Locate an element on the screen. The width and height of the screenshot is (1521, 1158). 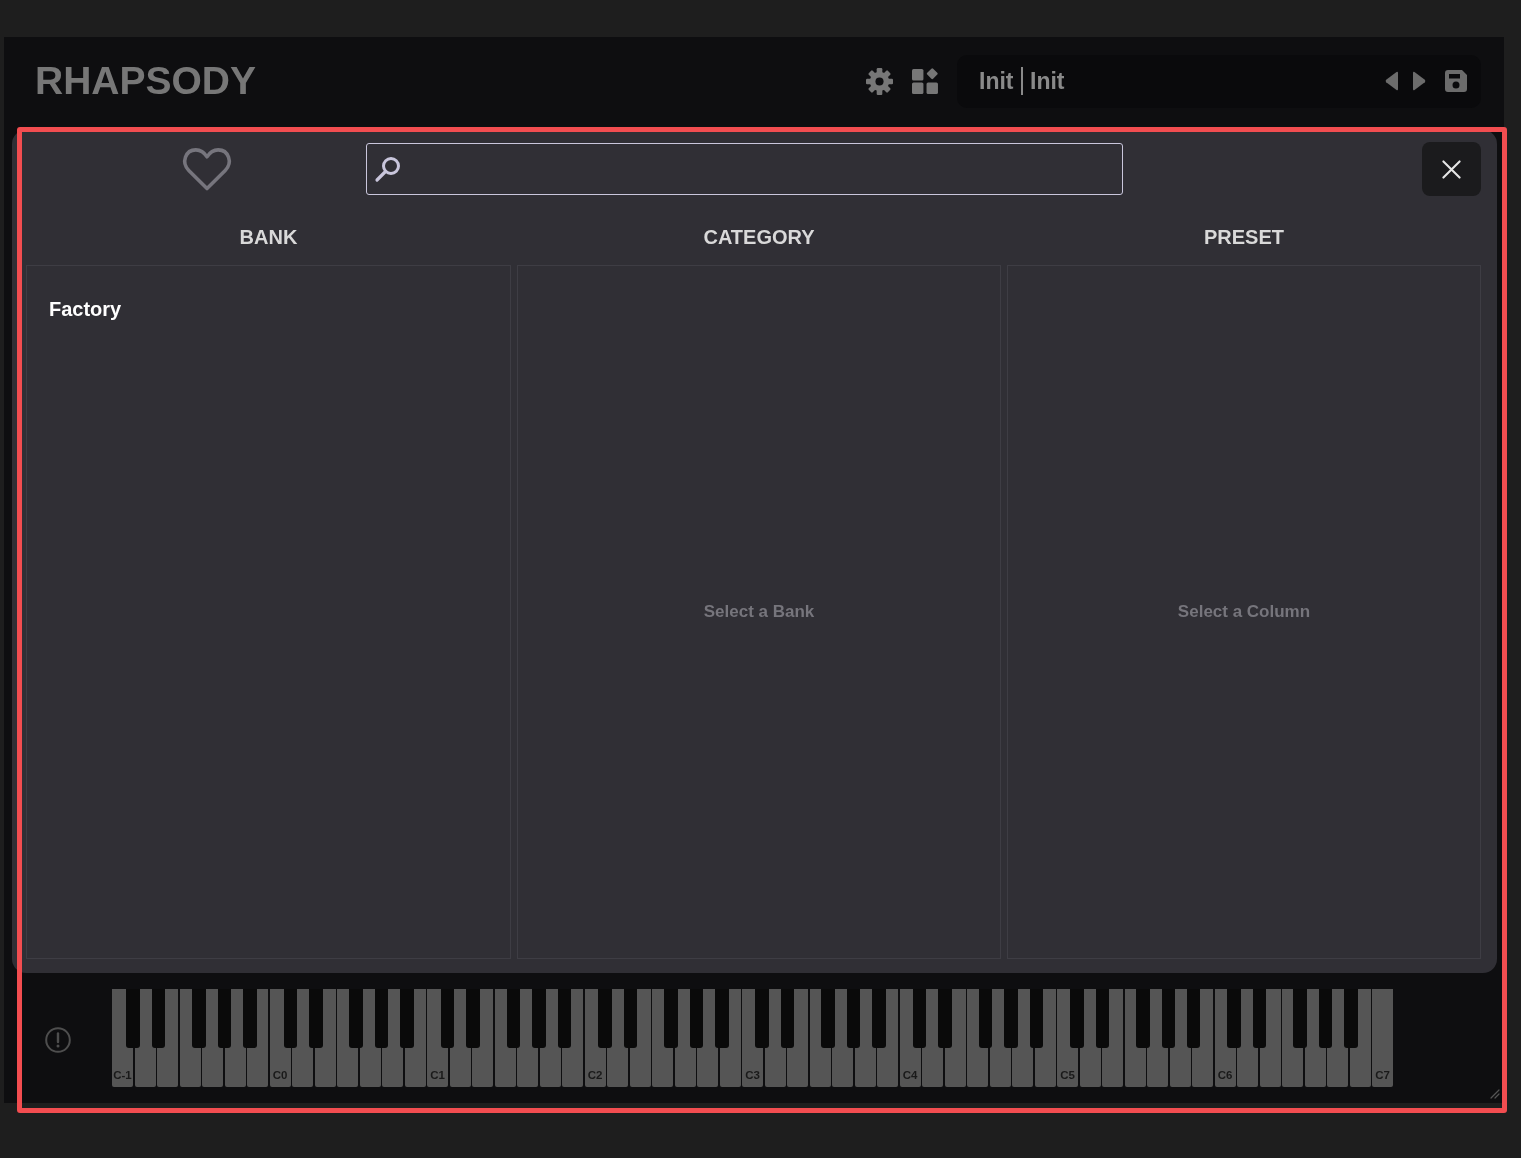
column-header: BANK is located at coordinates (268, 237).